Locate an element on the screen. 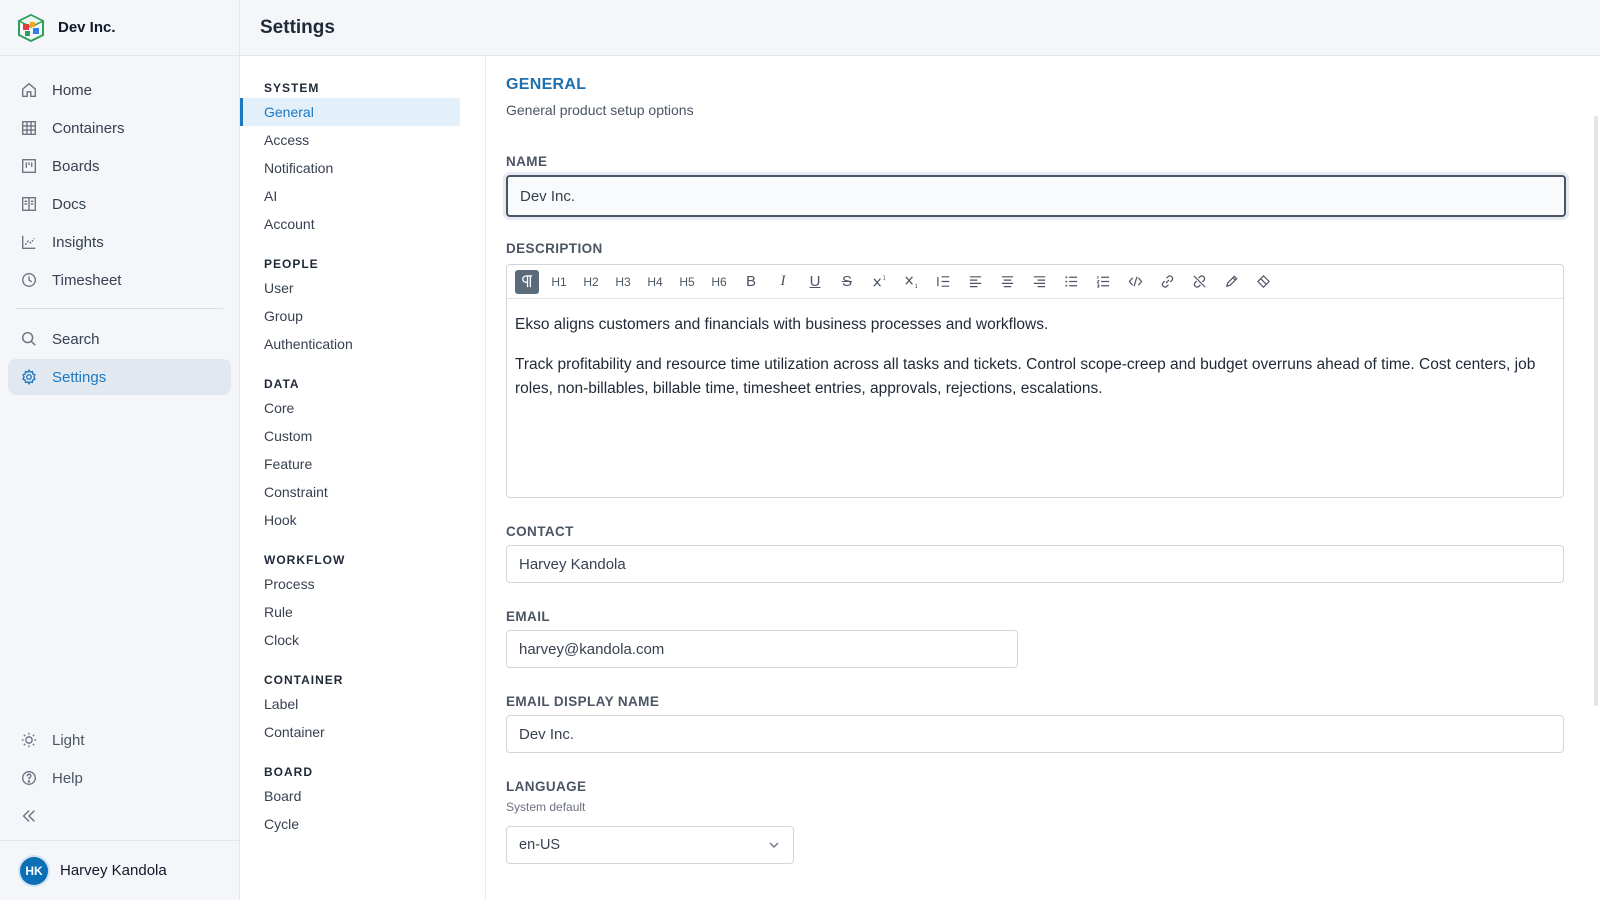  name-input: Dev Inc. is located at coordinates (1036, 196).